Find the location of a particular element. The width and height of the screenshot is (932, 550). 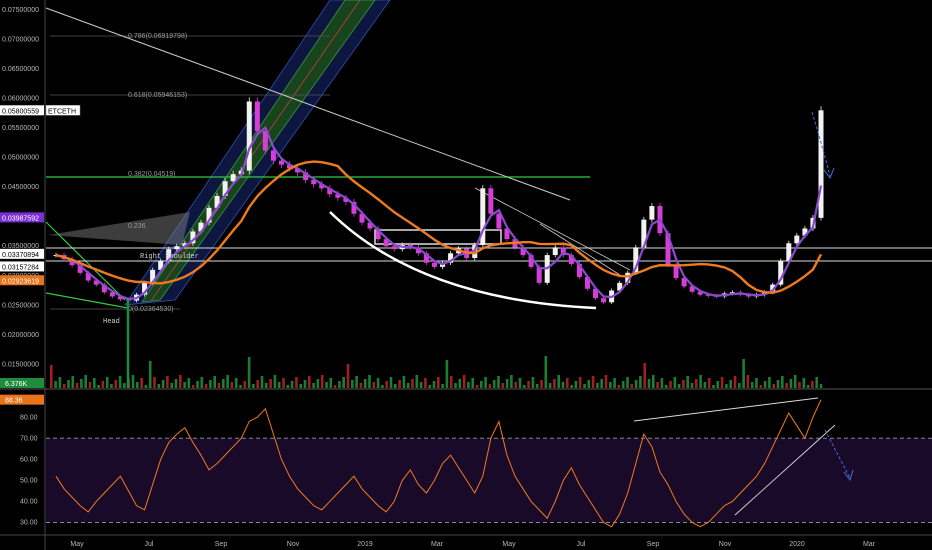

rsi-tick-label: 50.00 is located at coordinates (29, 480).